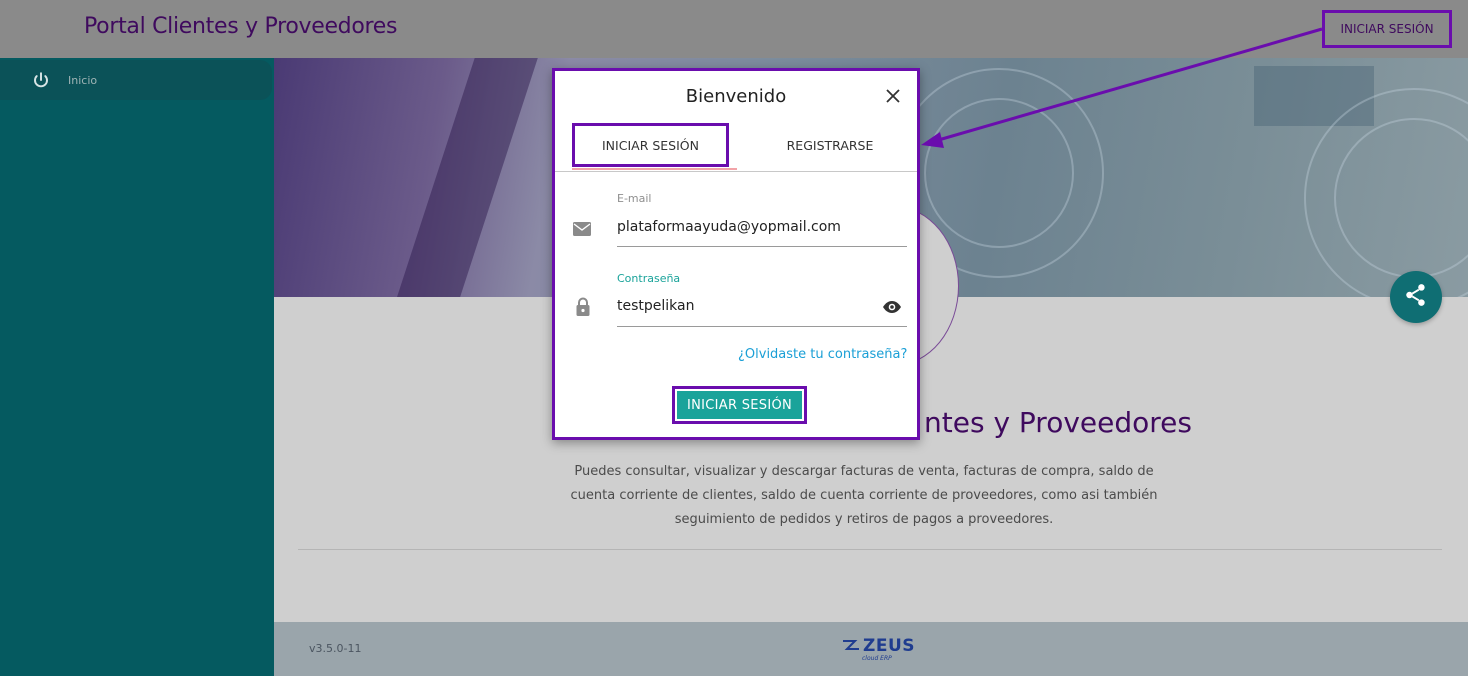 The image size is (1468, 676). Describe the element at coordinates (335, 648) in the screenshot. I see `version-label: v3.5.0-11` at that location.